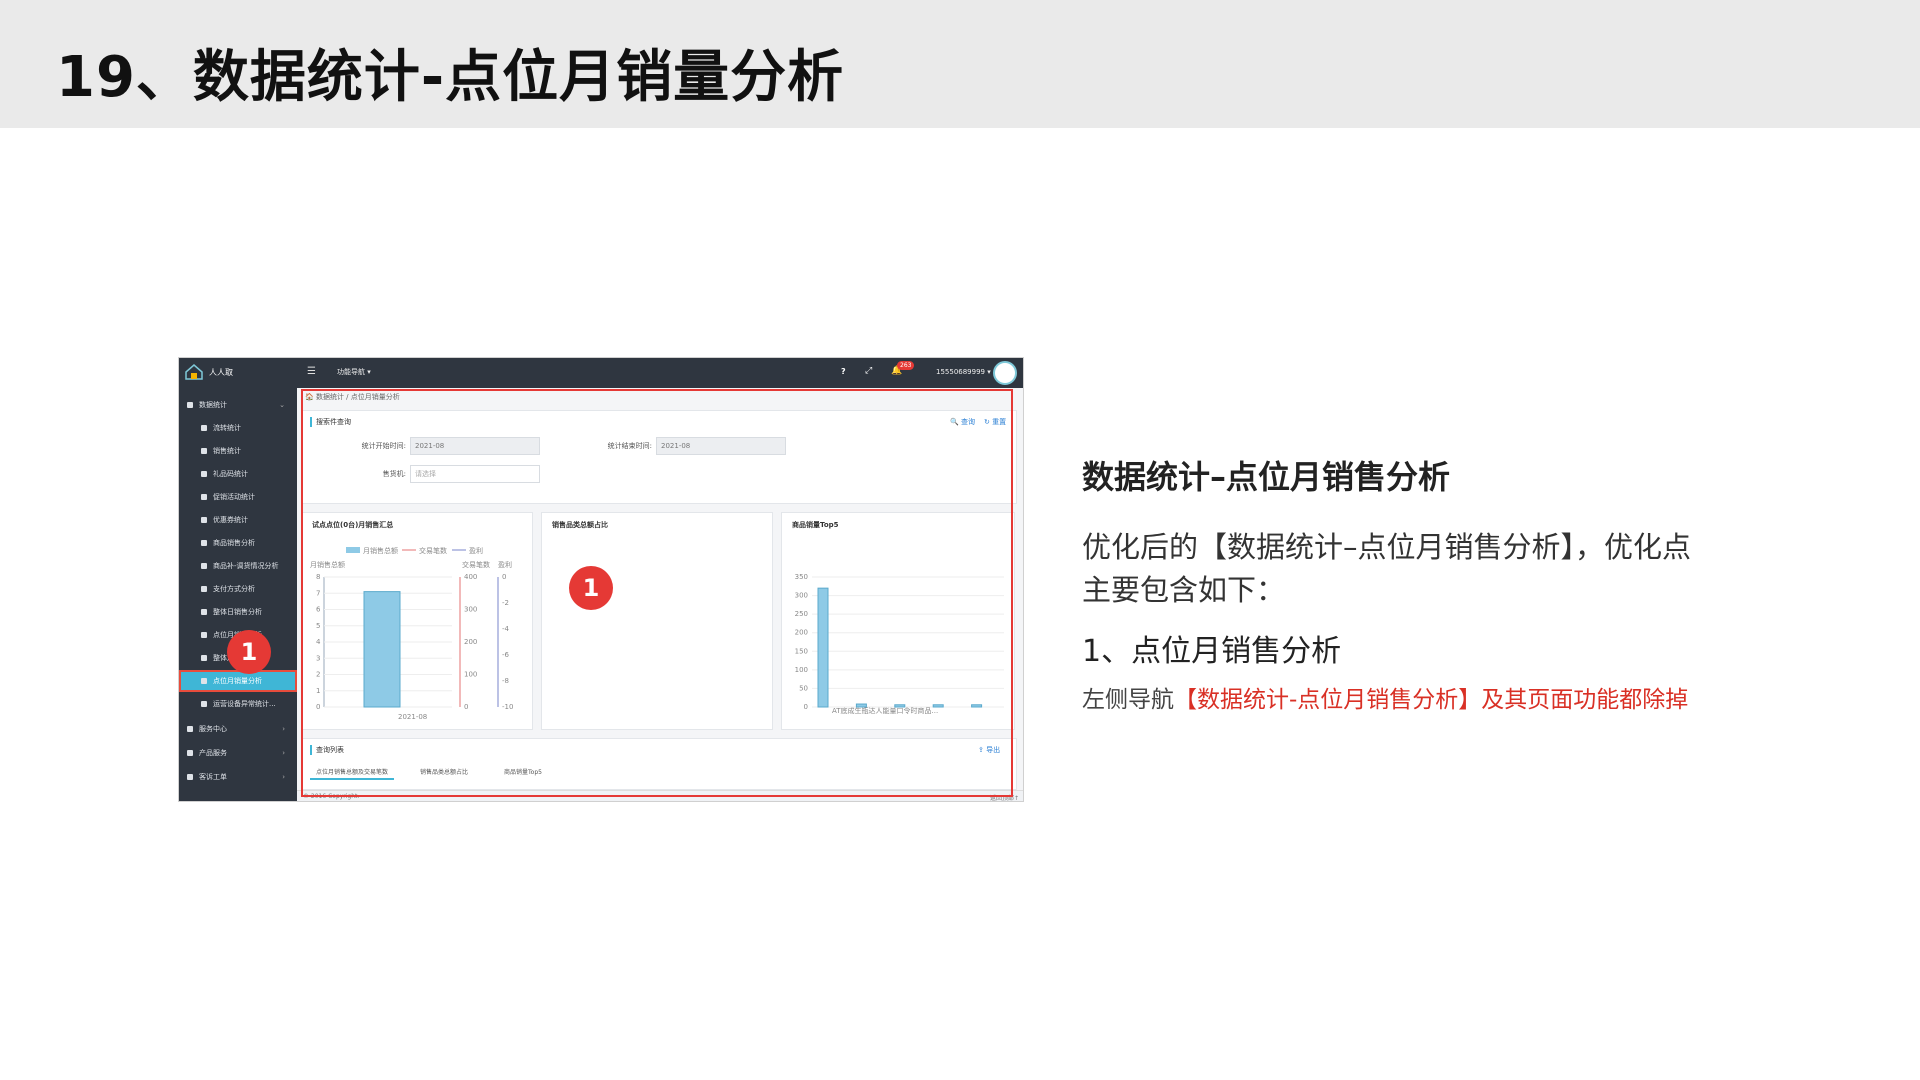 This screenshot has height=1080, width=1920. I want to click on y3-tick-label: -2, so click(505, 603).